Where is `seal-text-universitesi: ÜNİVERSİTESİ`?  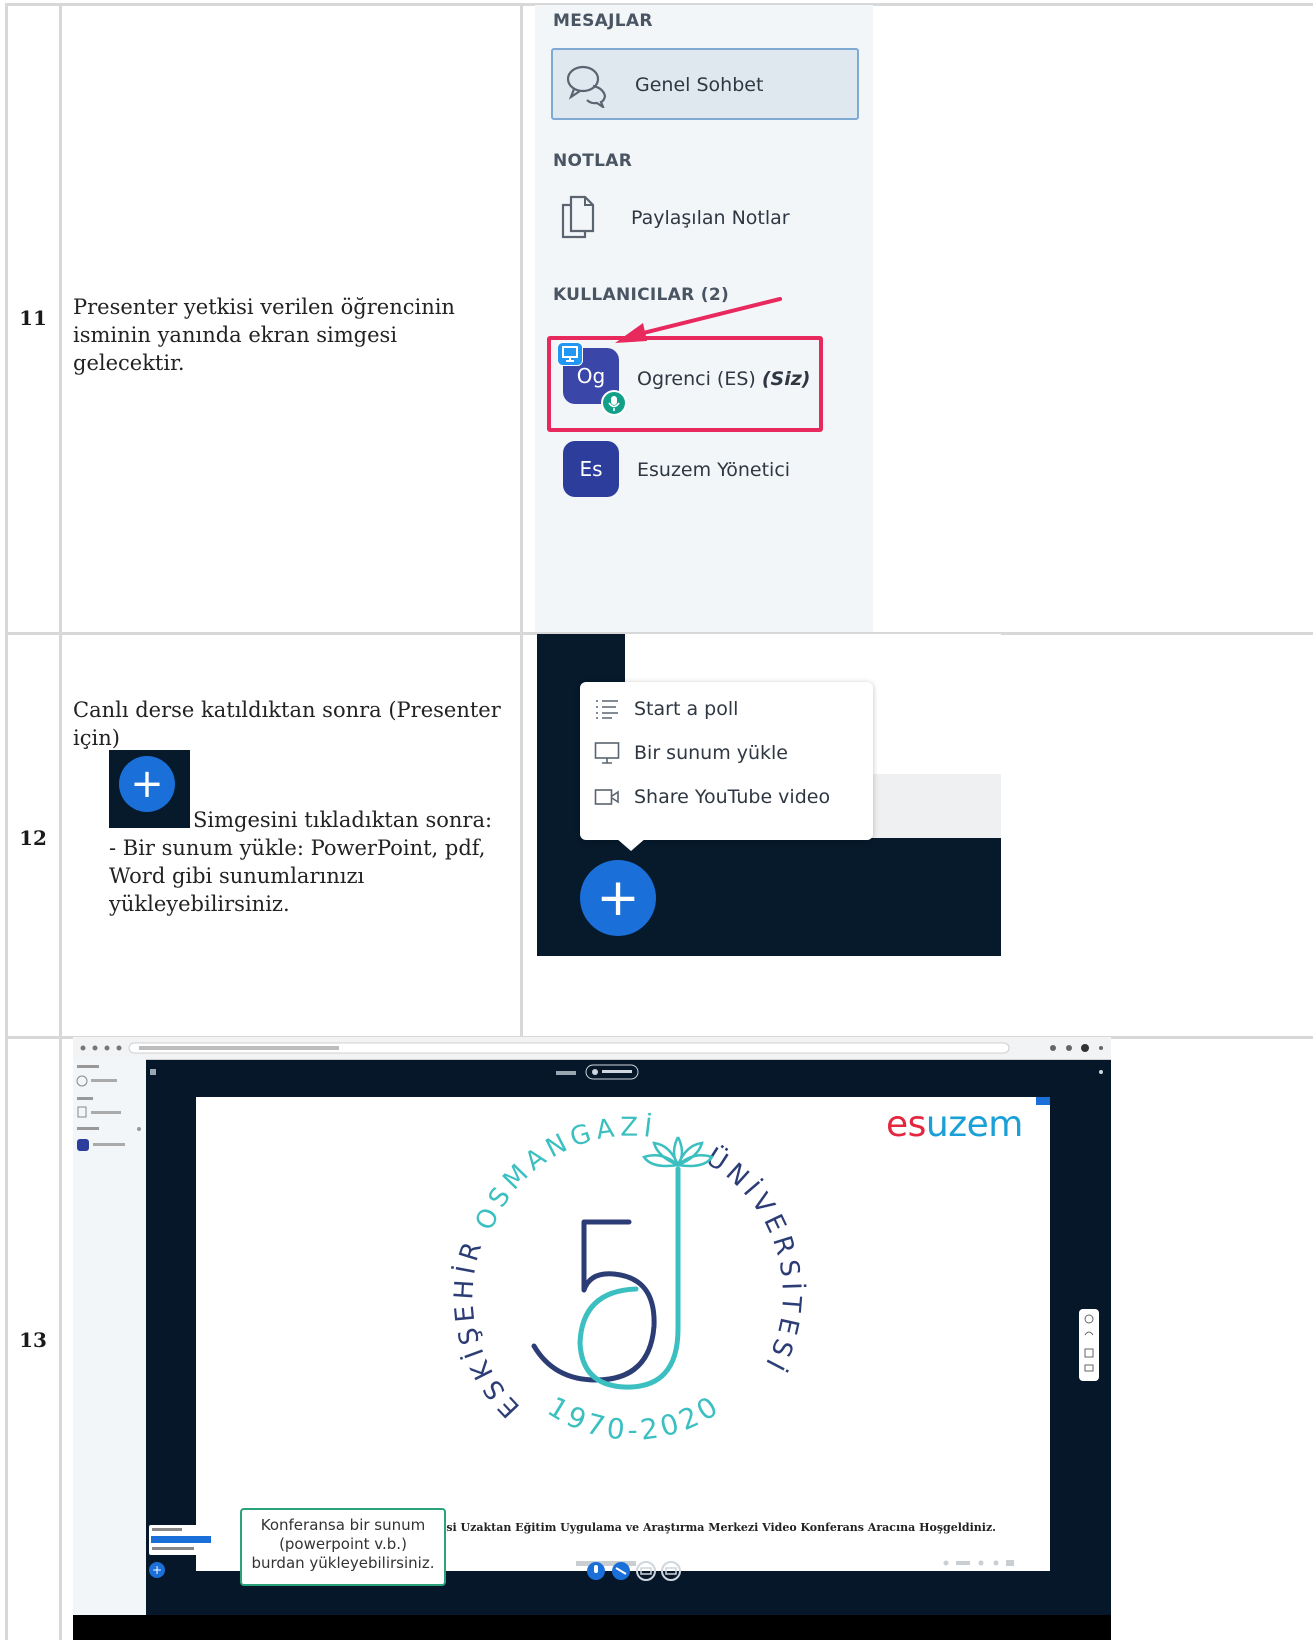
seal-text-universitesi: ÜNİVERSİTESİ is located at coordinates (754, 1260).